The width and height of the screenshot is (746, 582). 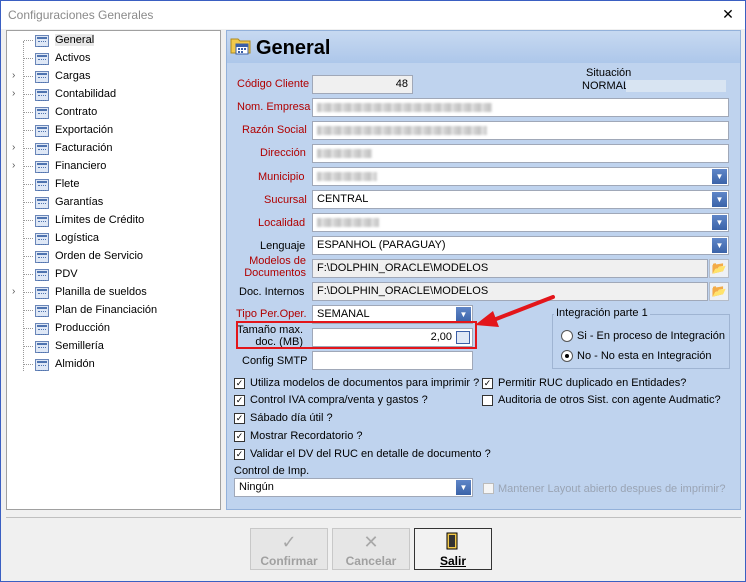 What do you see at coordinates (293, 48) in the screenshot?
I see `panel-title: General` at bounding box center [293, 48].